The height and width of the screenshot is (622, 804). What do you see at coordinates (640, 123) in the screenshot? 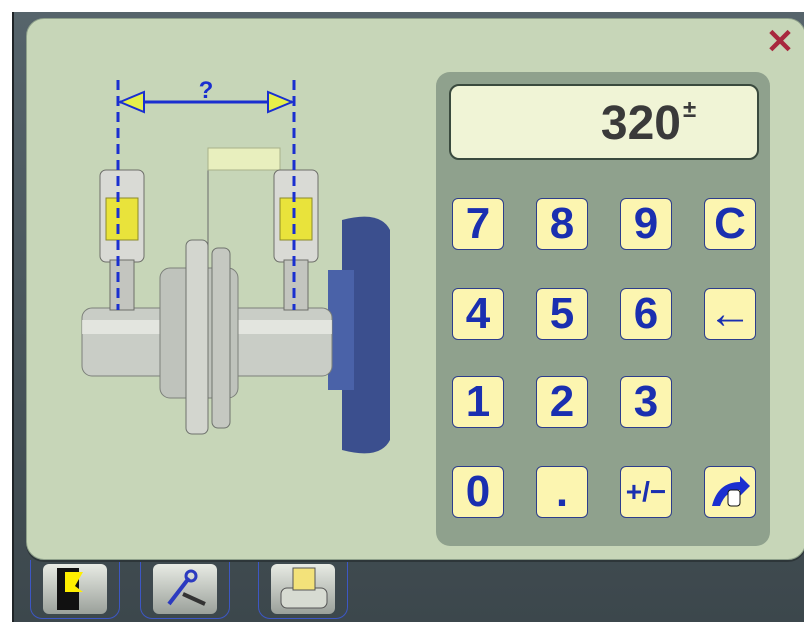
I see `display-value: 320` at bounding box center [640, 123].